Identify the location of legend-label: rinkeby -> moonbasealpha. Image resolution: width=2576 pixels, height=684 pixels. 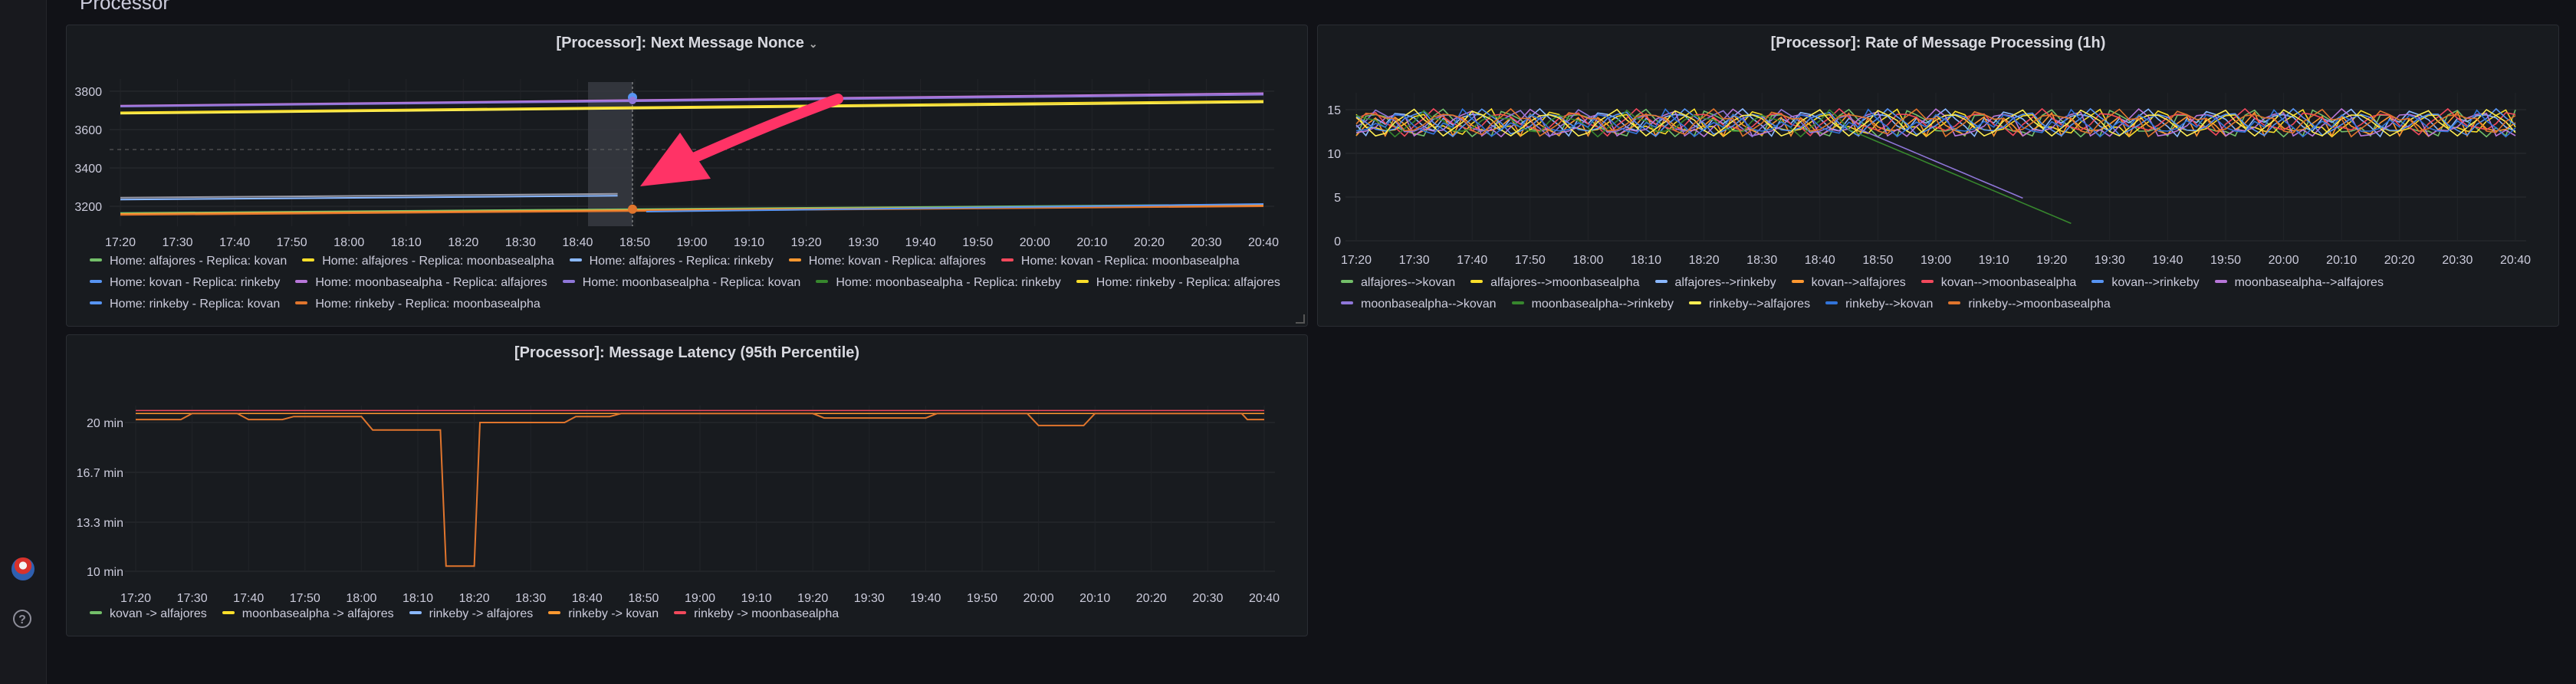
(767, 613).